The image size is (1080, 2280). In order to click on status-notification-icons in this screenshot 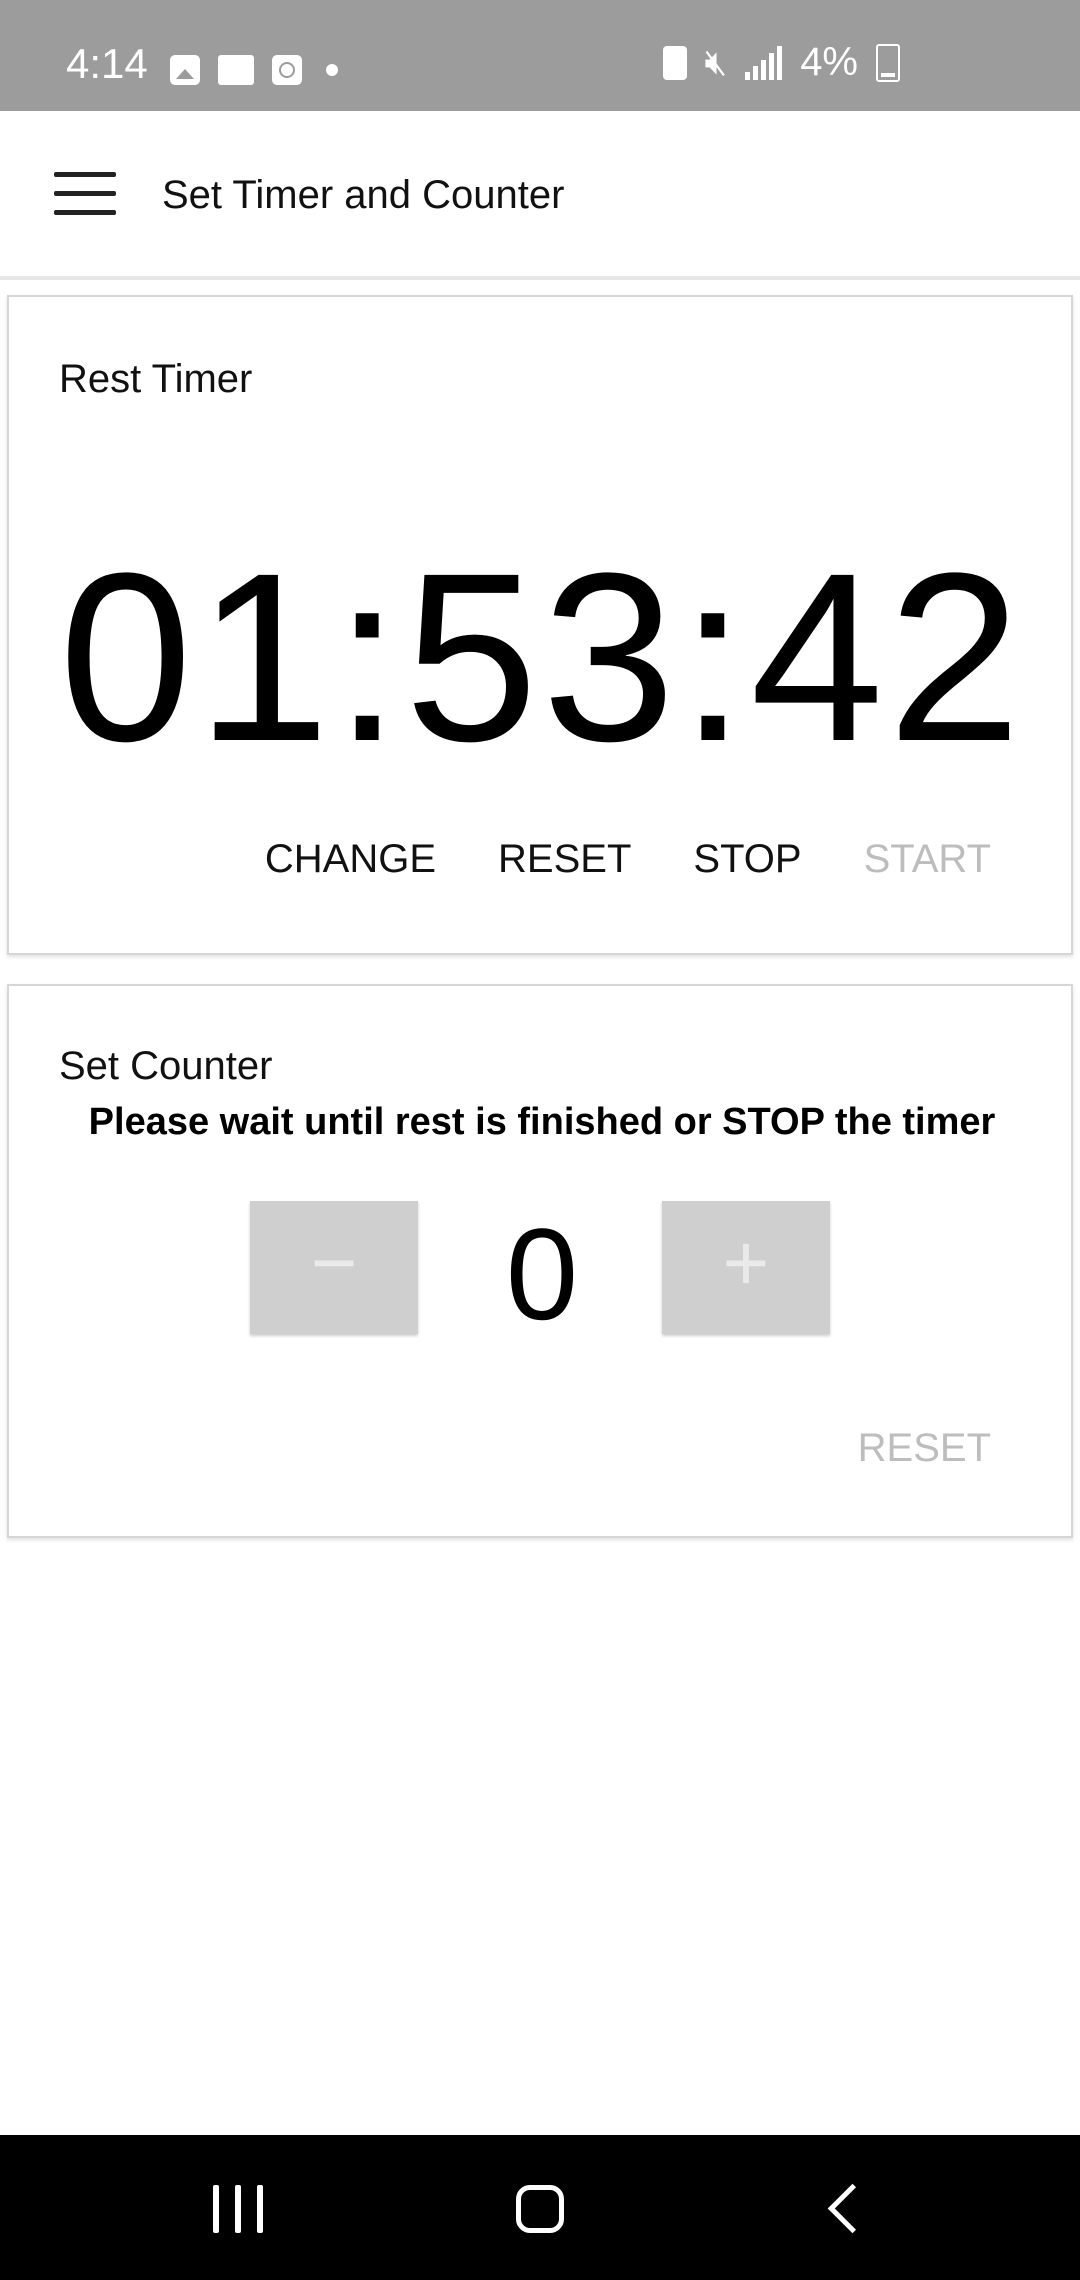, I will do `click(254, 70)`.